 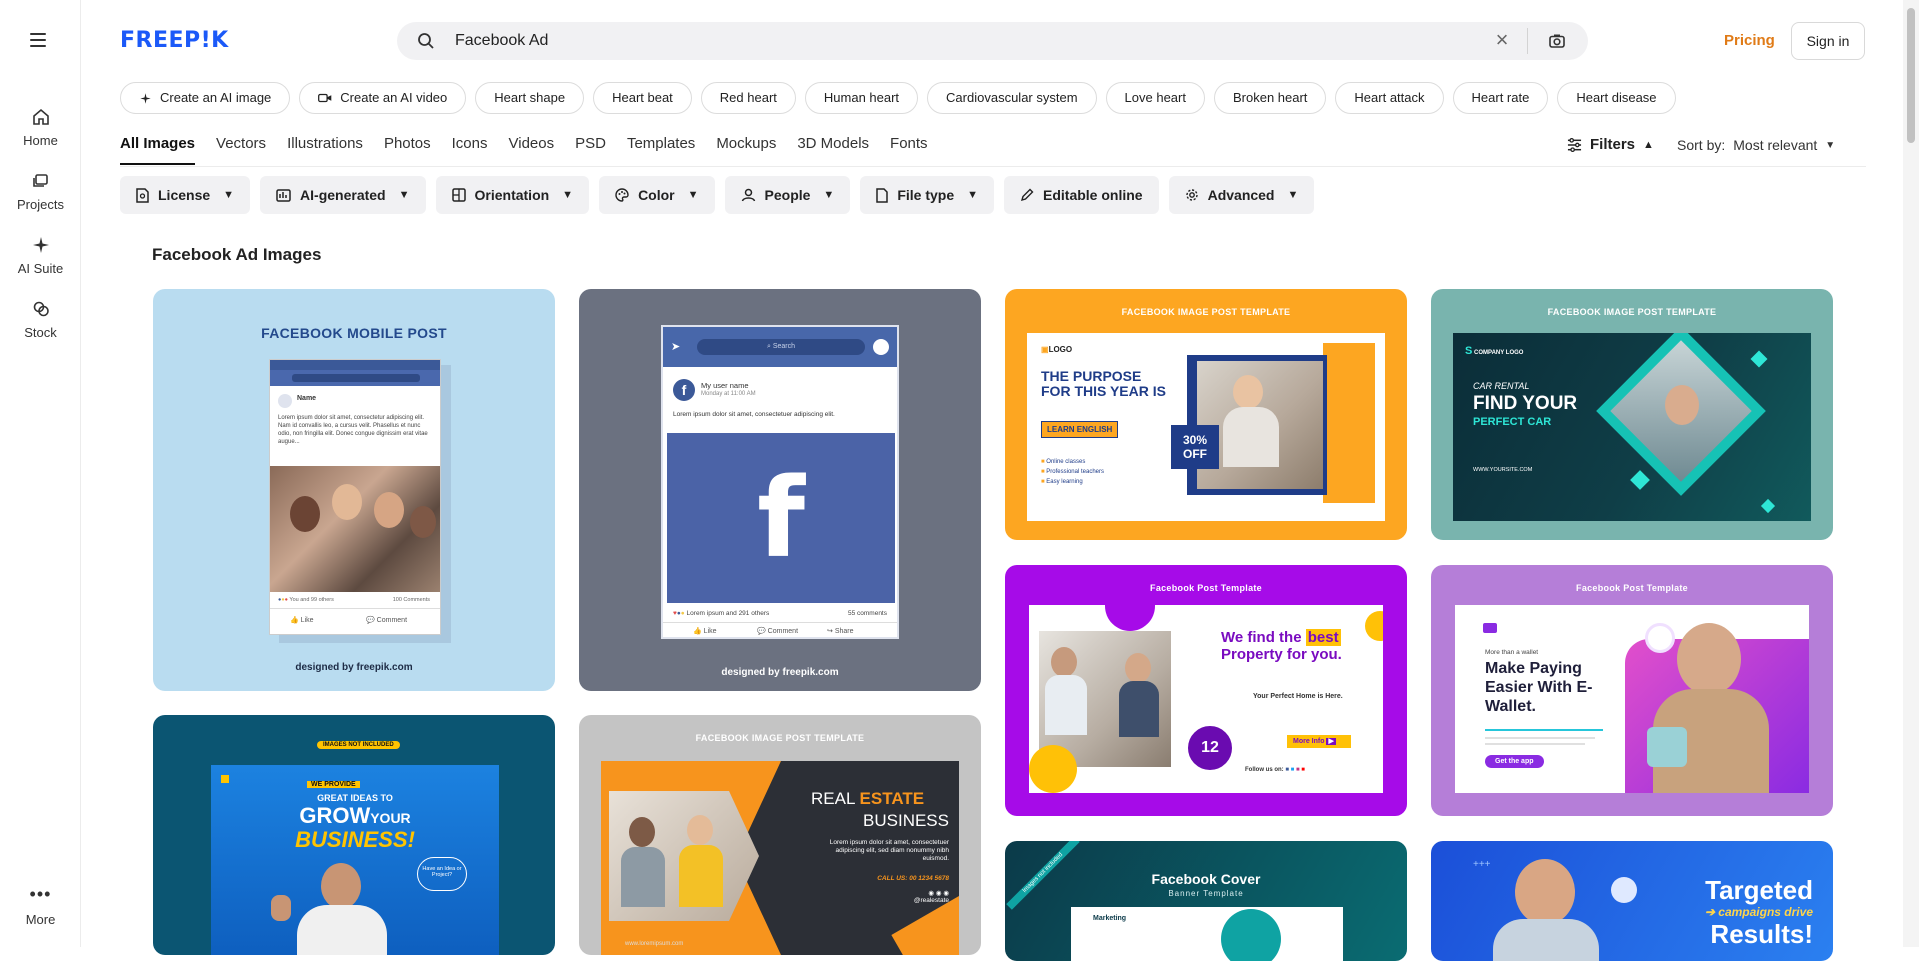 I want to click on tab-mockups: Mockups, so click(x=746, y=150).